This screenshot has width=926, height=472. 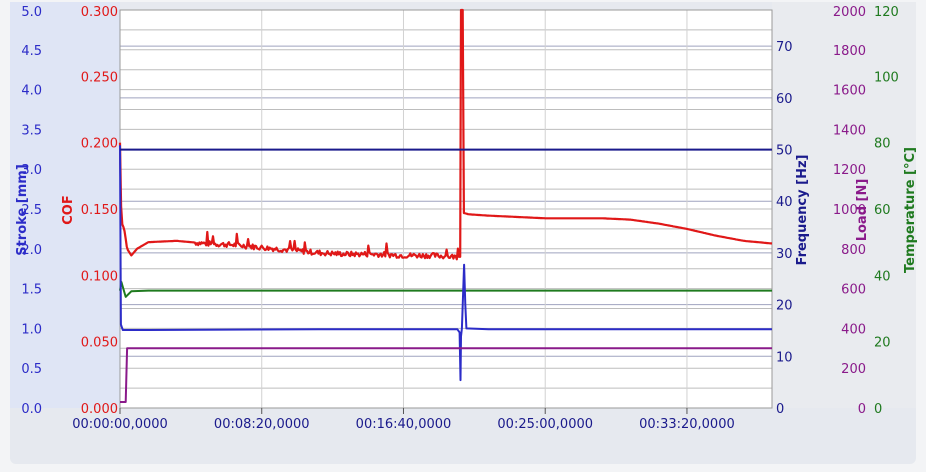 What do you see at coordinates (99, 343) in the screenshot?
I see `tick-label-cof: 0.050` at bounding box center [99, 343].